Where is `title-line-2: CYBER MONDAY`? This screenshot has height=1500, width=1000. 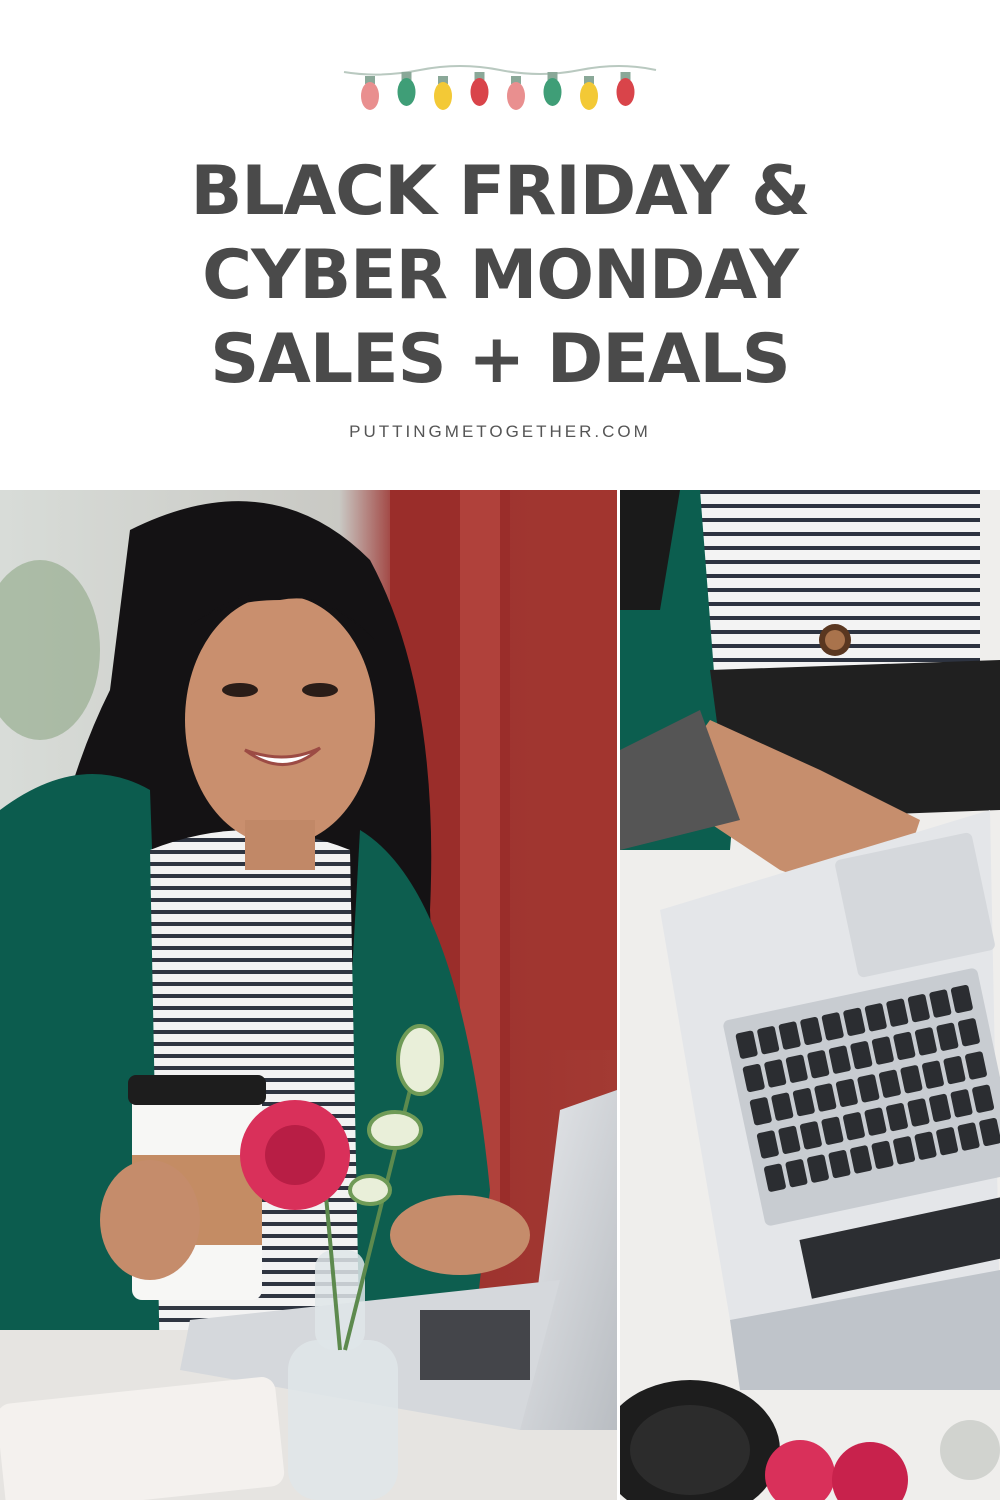 title-line-2: CYBER MONDAY is located at coordinates (500, 275).